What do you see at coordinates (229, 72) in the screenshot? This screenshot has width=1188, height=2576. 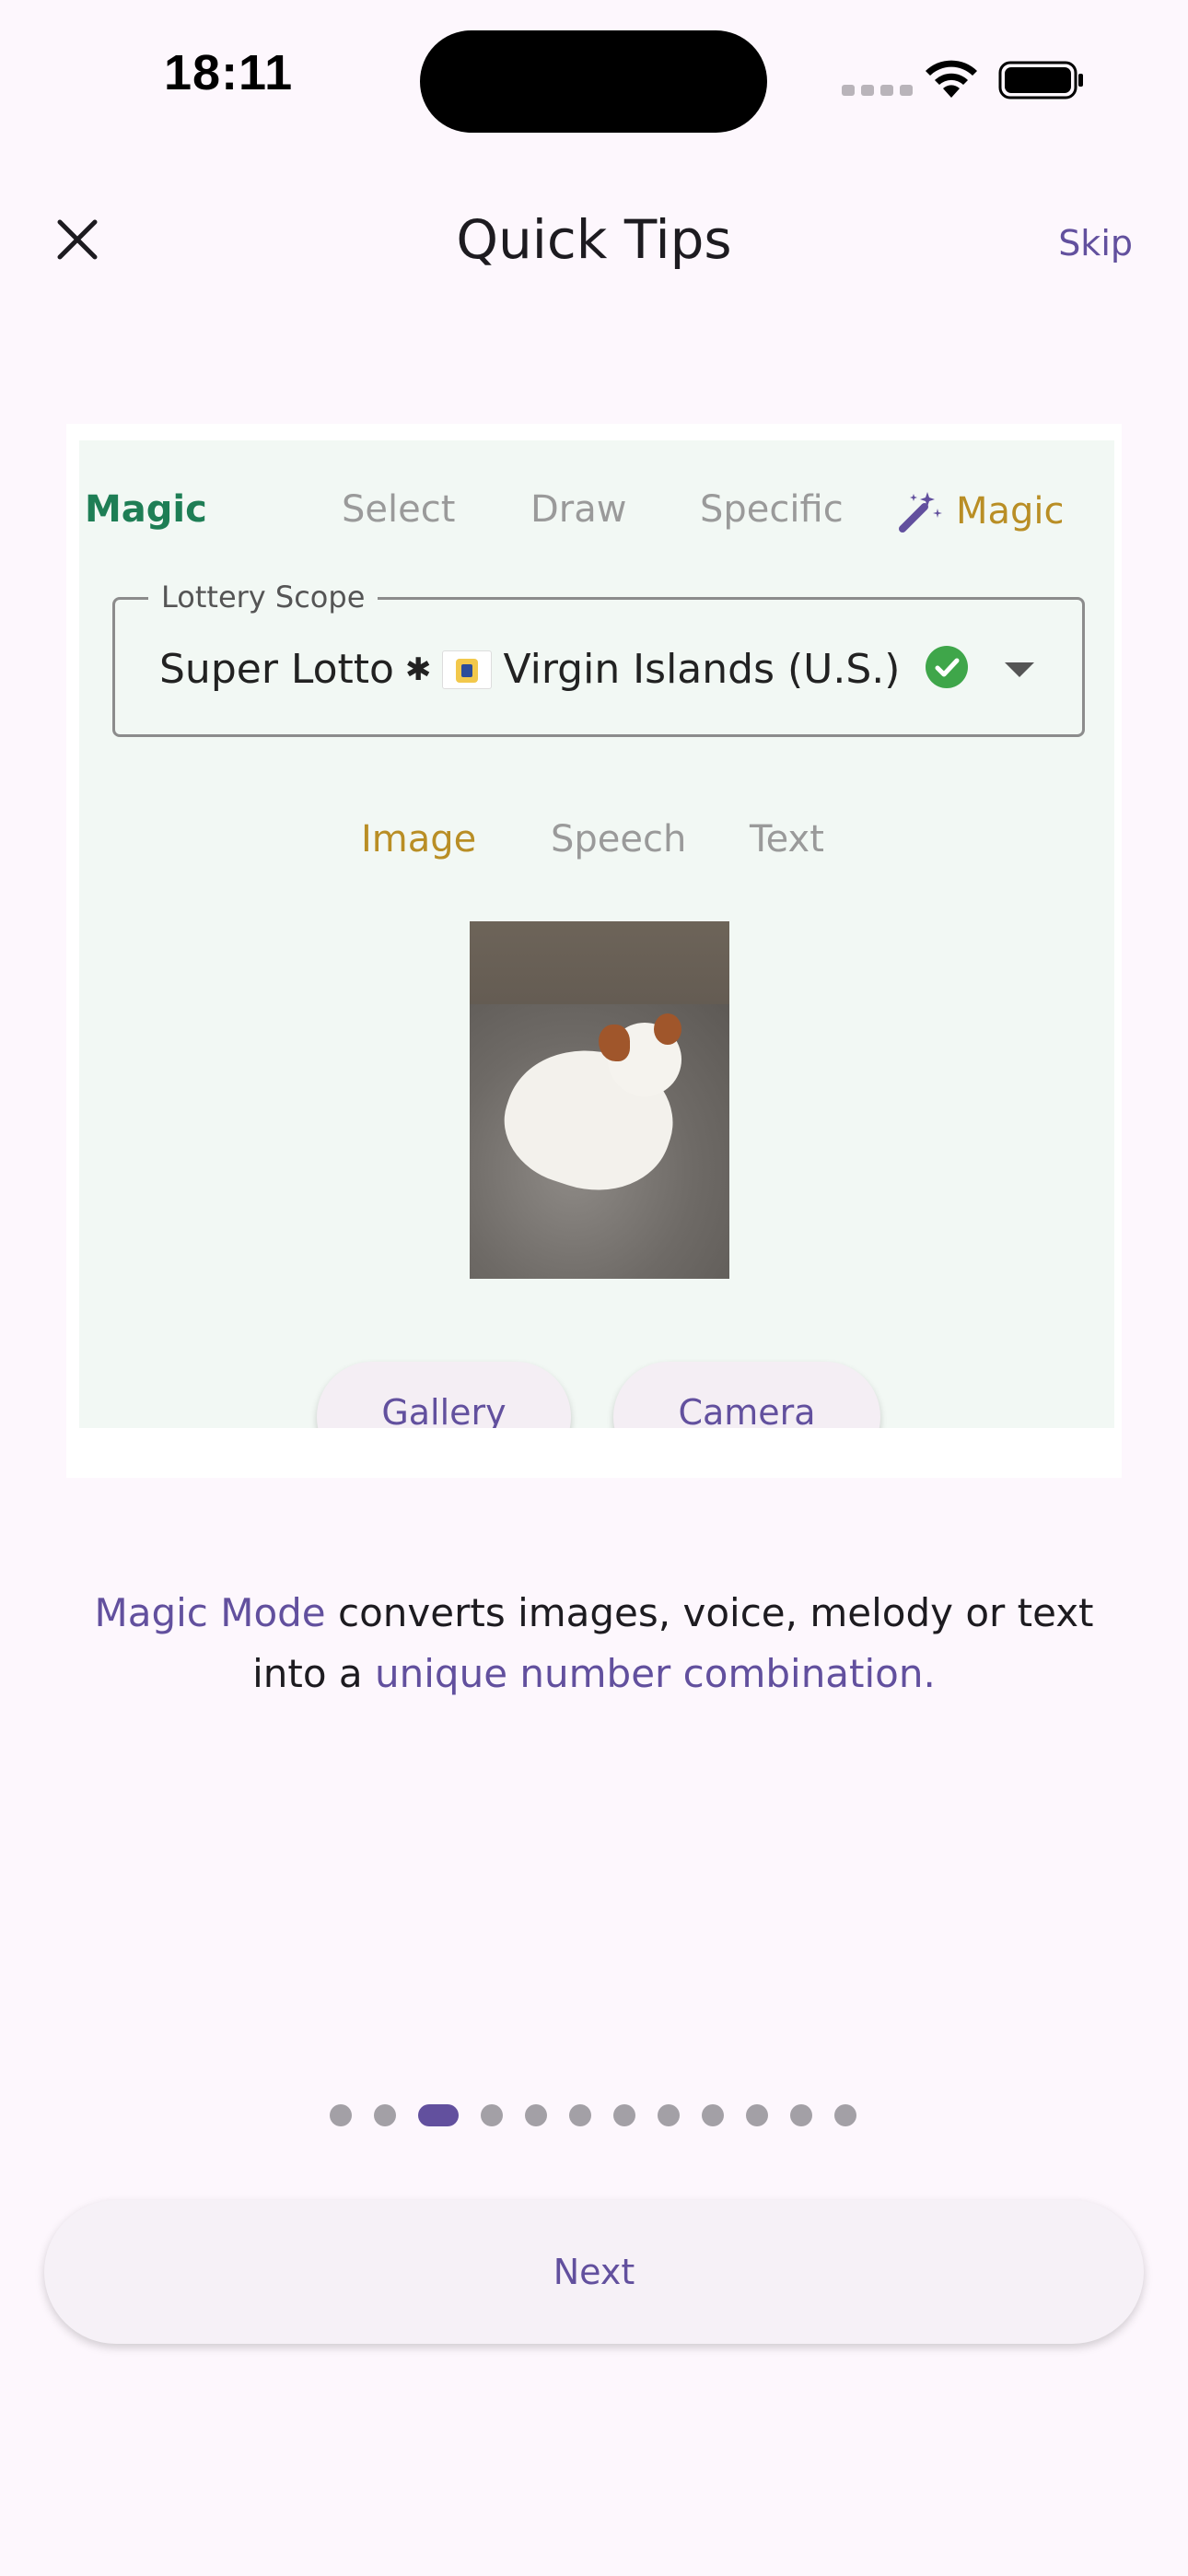 I see `status-time: 18:11` at bounding box center [229, 72].